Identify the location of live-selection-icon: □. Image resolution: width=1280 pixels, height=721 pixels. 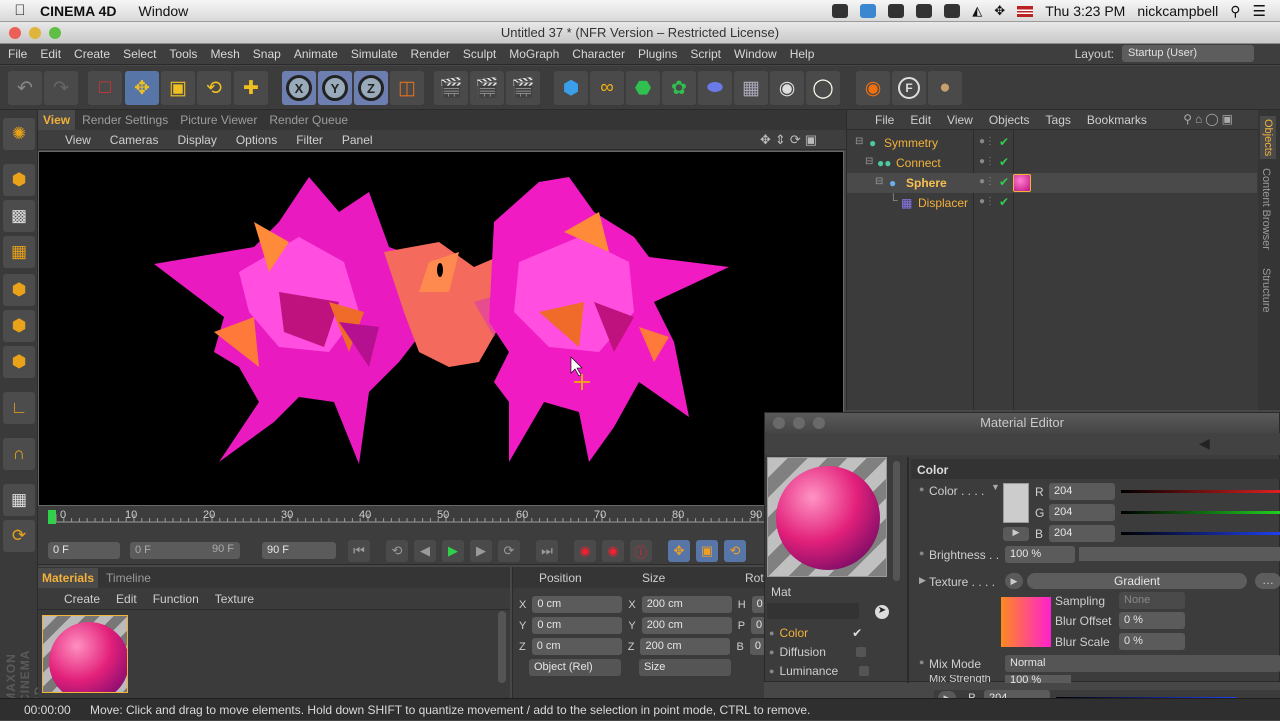
(105, 88).